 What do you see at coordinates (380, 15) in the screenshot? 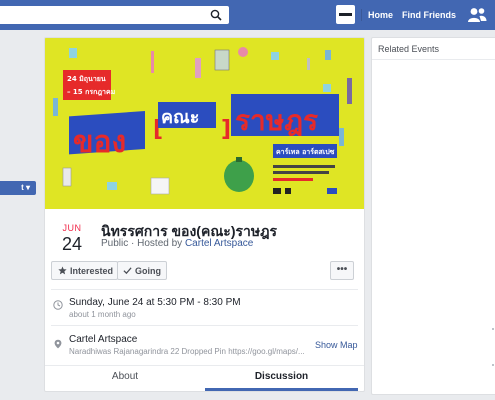
I see `nav-home: Home` at bounding box center [380, 15].